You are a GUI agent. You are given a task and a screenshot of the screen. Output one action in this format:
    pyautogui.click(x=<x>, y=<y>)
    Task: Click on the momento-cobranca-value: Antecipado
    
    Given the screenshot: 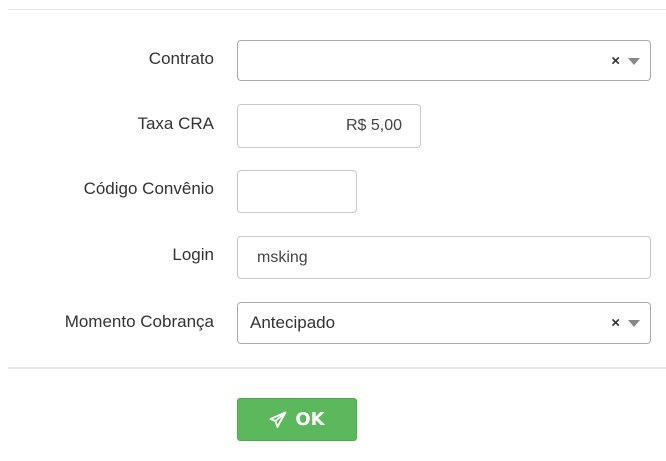 What is the action you would take?
    pyautogui.click(x=293, y=322)
    